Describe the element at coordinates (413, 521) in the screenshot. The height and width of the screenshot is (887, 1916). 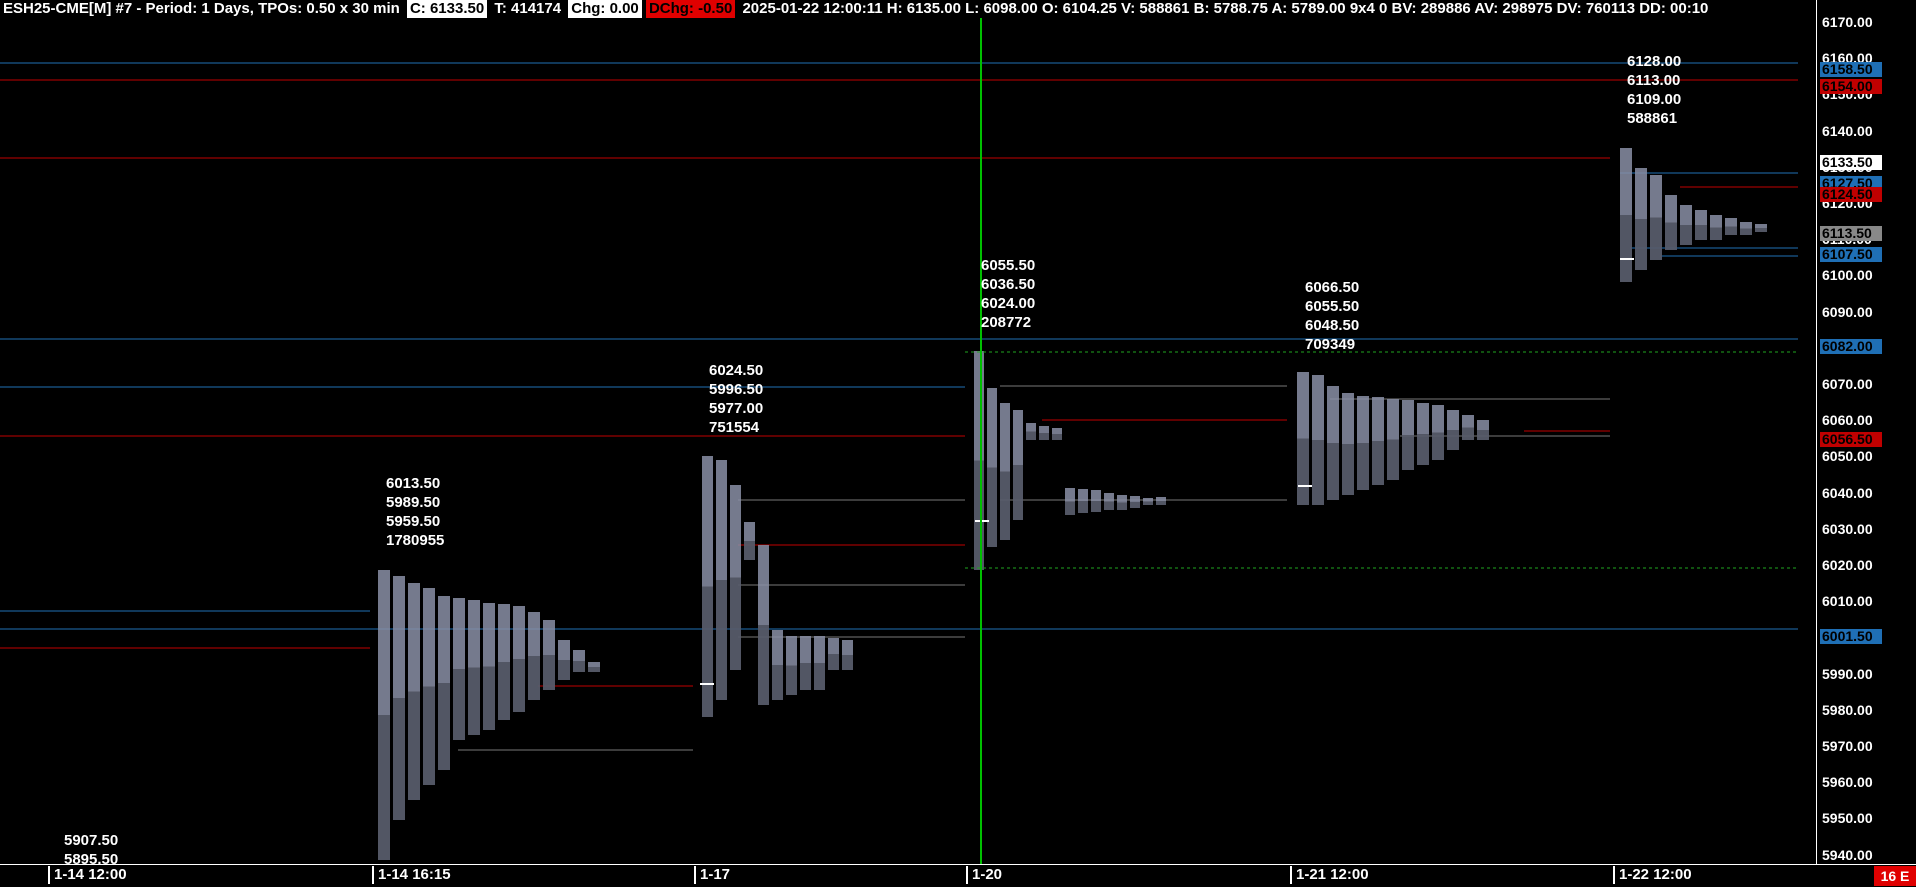
I see `session-stat-line: 5959.50` at that location.